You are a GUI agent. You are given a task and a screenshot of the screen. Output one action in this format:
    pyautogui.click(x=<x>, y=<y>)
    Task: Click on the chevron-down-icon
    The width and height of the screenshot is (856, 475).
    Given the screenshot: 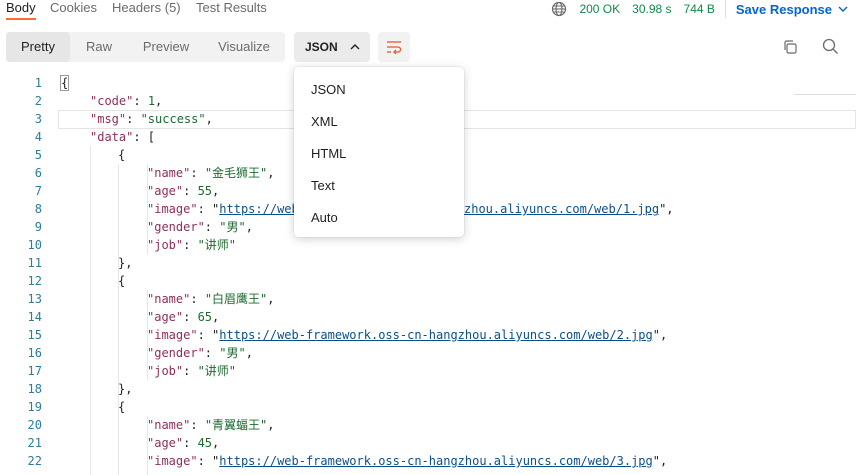 What is the action you would take?
    pyautogui.click(x=843, y=9)
    